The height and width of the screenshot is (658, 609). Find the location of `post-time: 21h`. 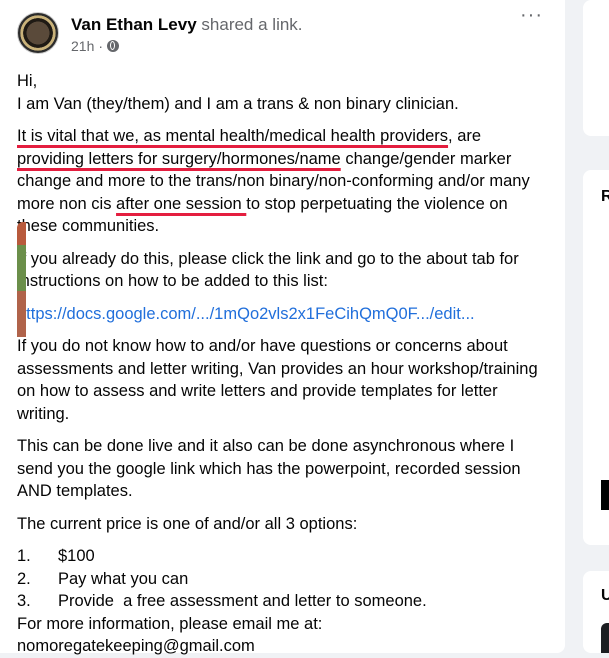

post-time: 21h is located at coordinates (82, 46).